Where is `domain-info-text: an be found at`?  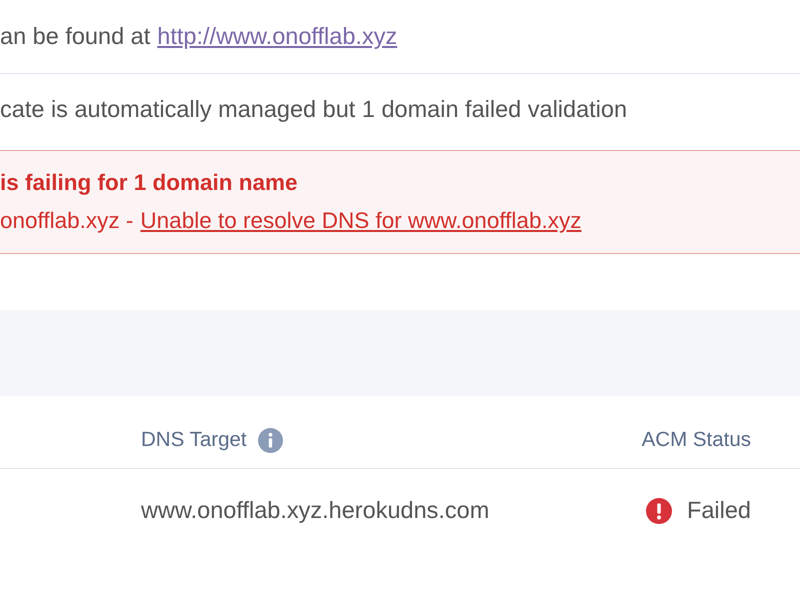 domain-info-text: an be found at is located at coordinates (75, 36).